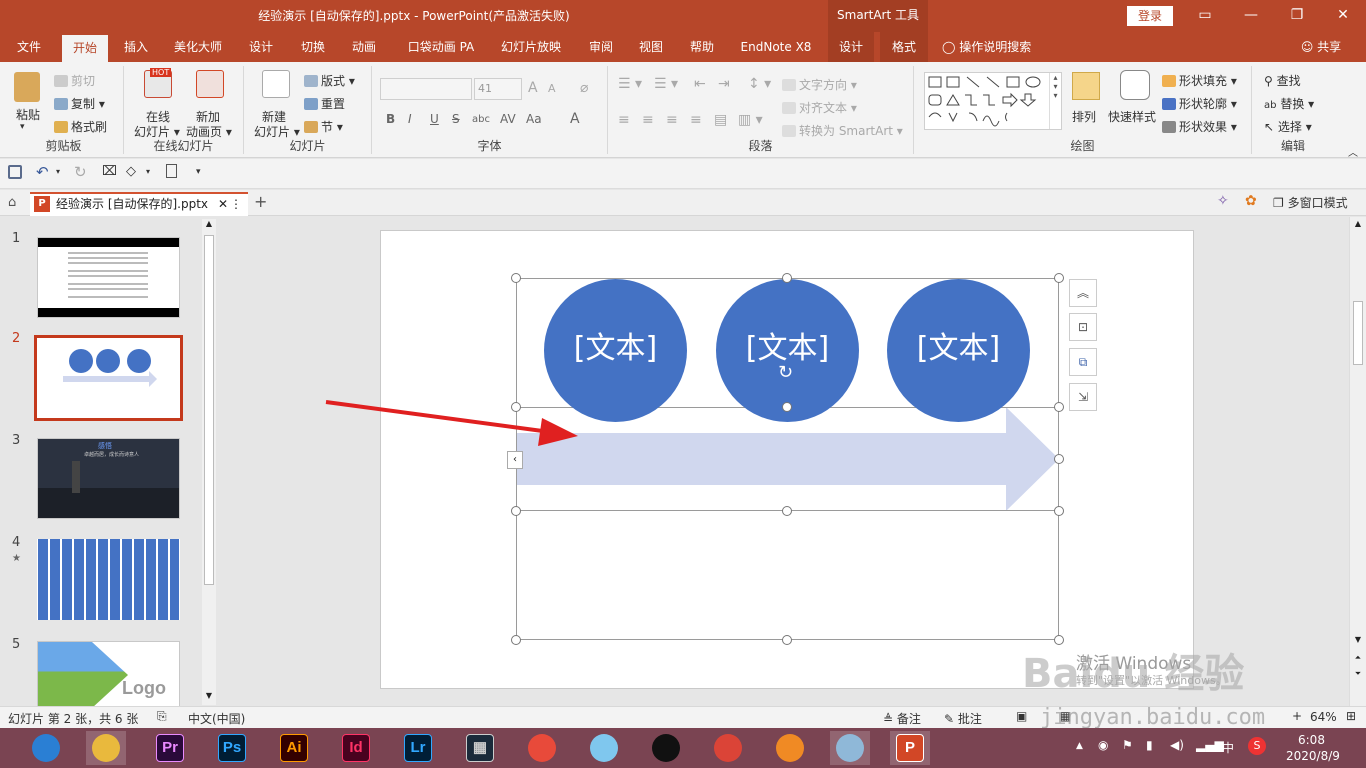 Image resolution: width=1366 pixels, height=768 pixels. Describe the element at coordinates (1288, 126) in the screenshot. I see `select-button: ↖ 选择 ▾` at that location.